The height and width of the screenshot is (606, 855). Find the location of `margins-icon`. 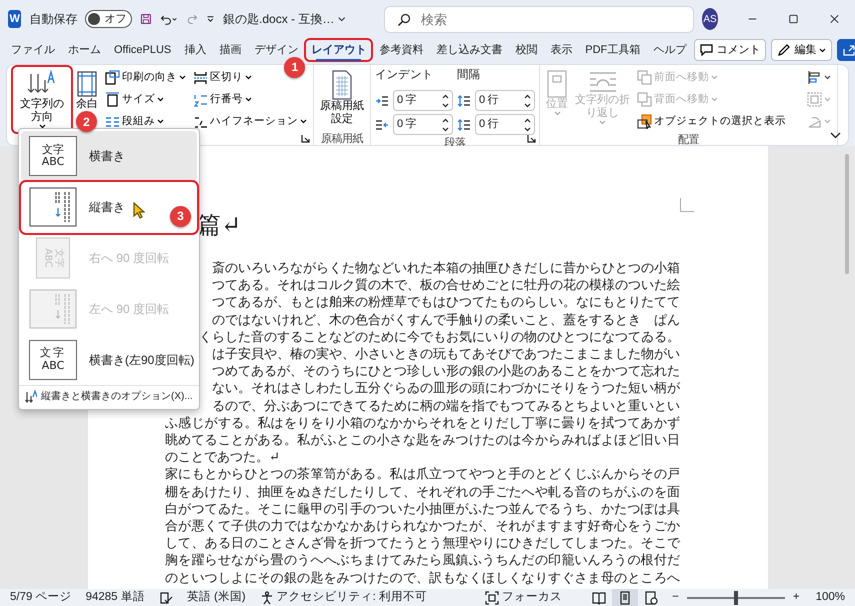

margins-icon is located at coordinates (87, 84).